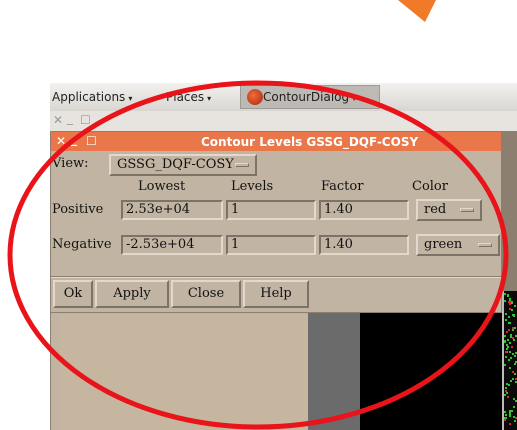 The width and height of the screenshot is (517, 430). Describe the element at coordinates (172, 245) in the screenshot. I see `negative-lowest-input: -2.53e+04` at that location.